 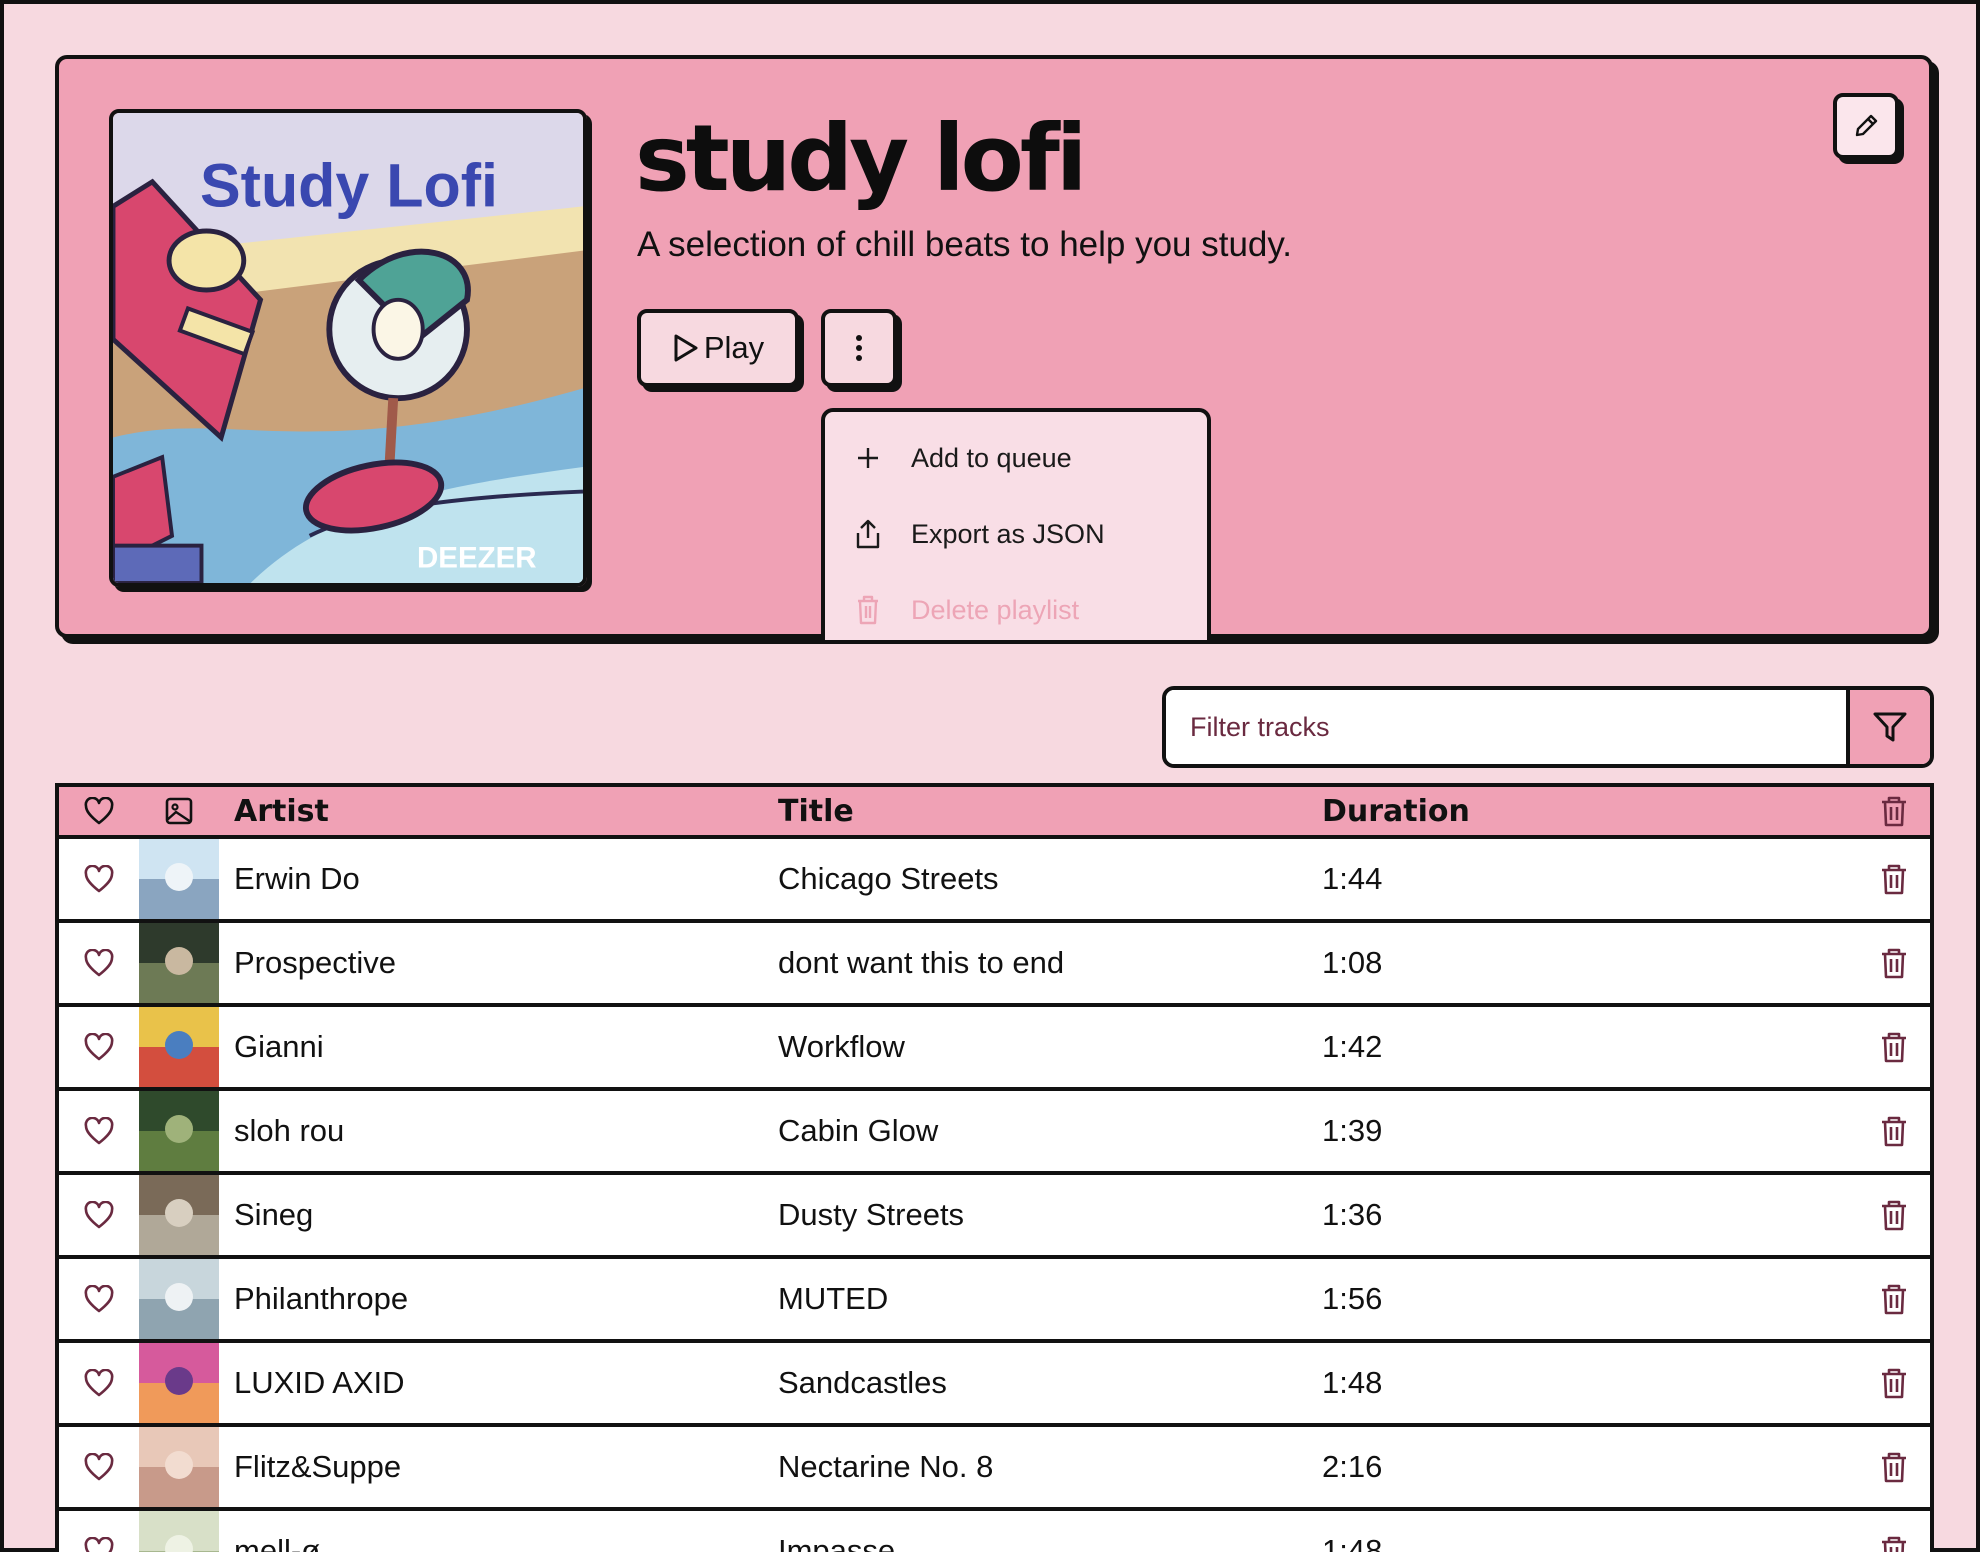 What do you see at coordinates (837, 1542) in the screenshot?
I see `track-title: Impasse` at bounding box center [837, 1542].